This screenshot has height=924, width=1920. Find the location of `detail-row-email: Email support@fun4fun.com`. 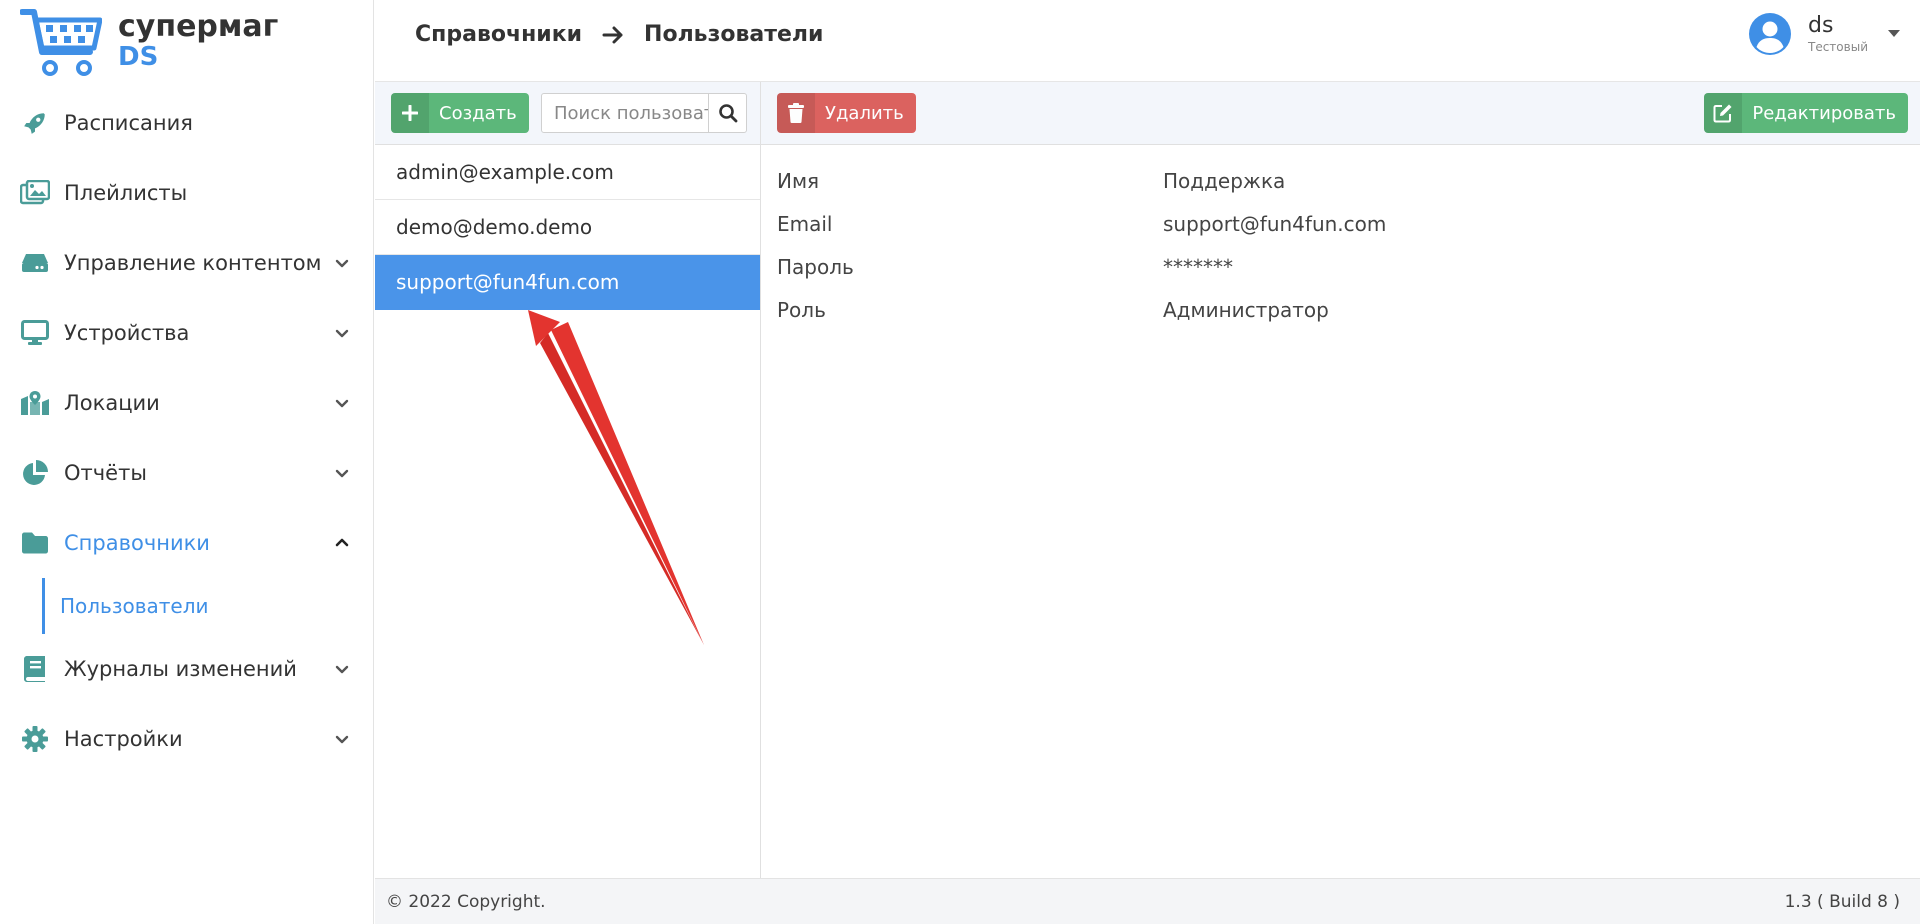

detail-row-email: Email support@fun4fun.com is located at coordinates (1348, 223).